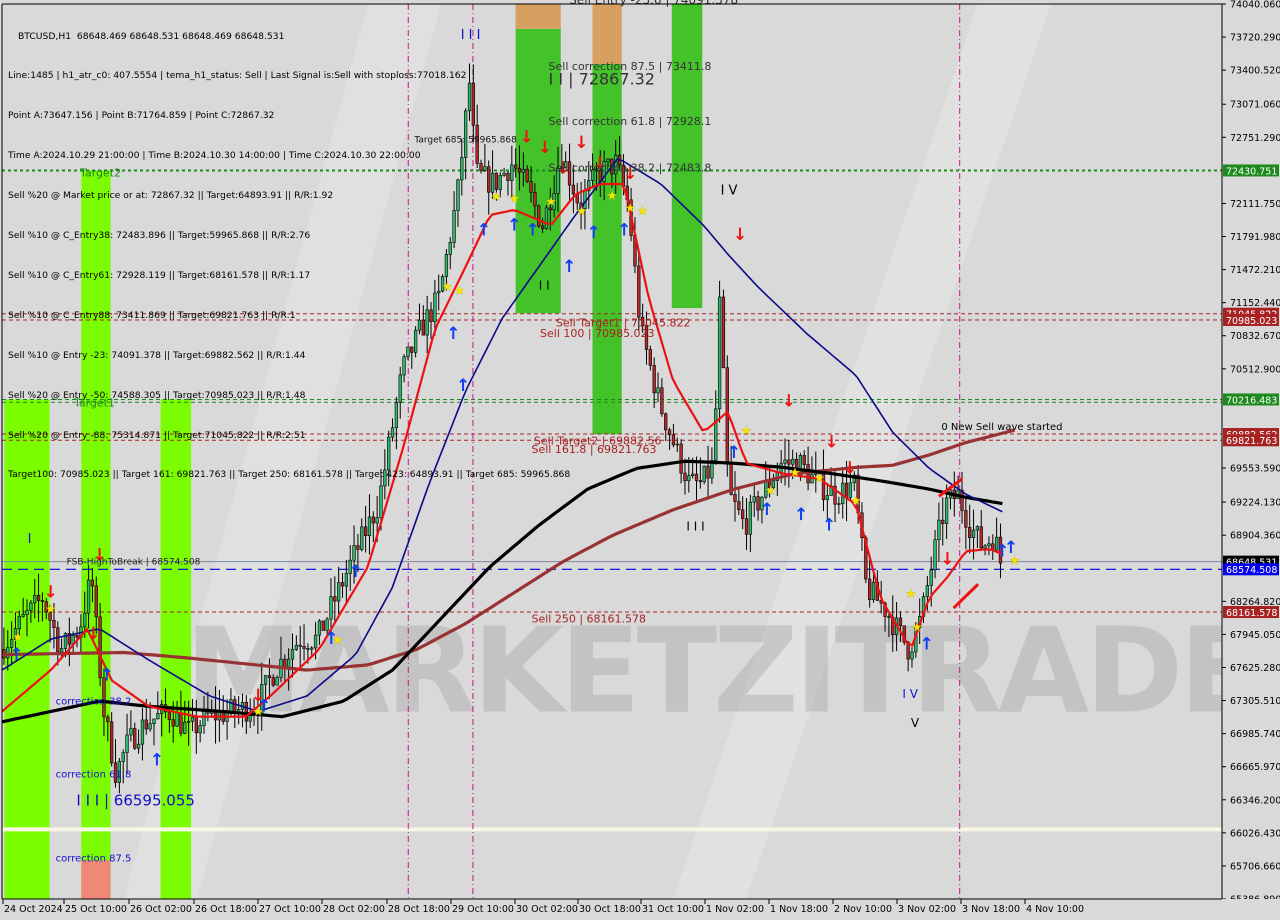  What do you see at coordinates (483, 909) in the screenshot?
I see `time-tick-label: 29 Oct 10:00` at bounding box center [483, 909].